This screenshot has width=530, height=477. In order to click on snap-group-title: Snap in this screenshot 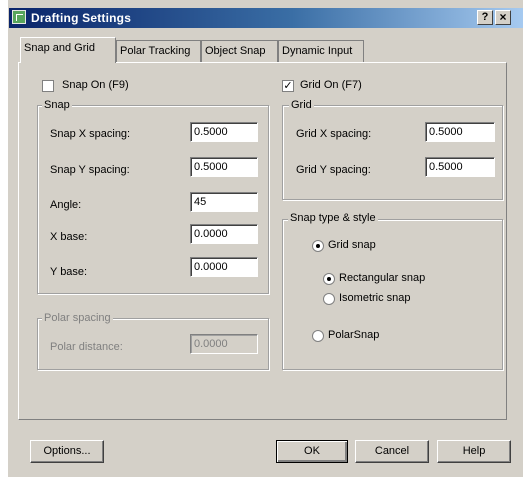, I will do `click(57, 105)`.